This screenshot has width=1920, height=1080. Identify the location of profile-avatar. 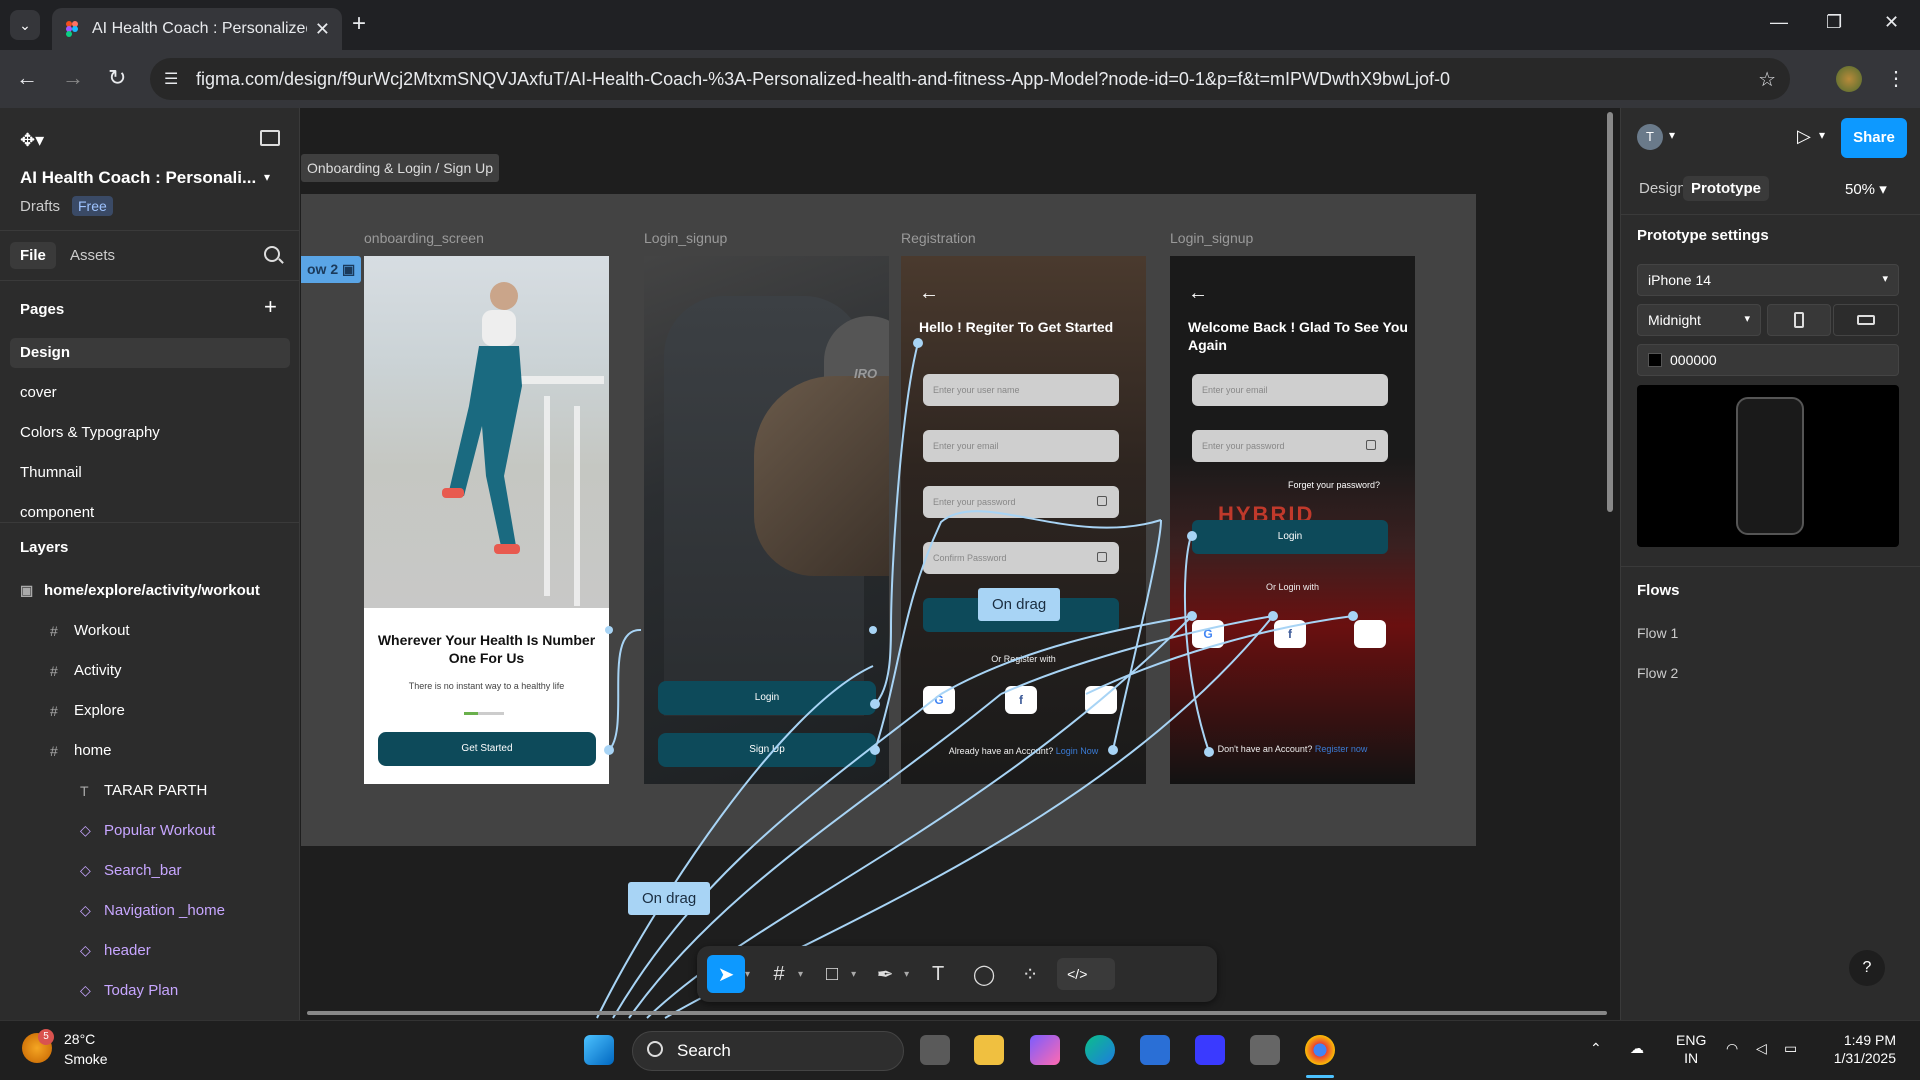
(1849, 79).